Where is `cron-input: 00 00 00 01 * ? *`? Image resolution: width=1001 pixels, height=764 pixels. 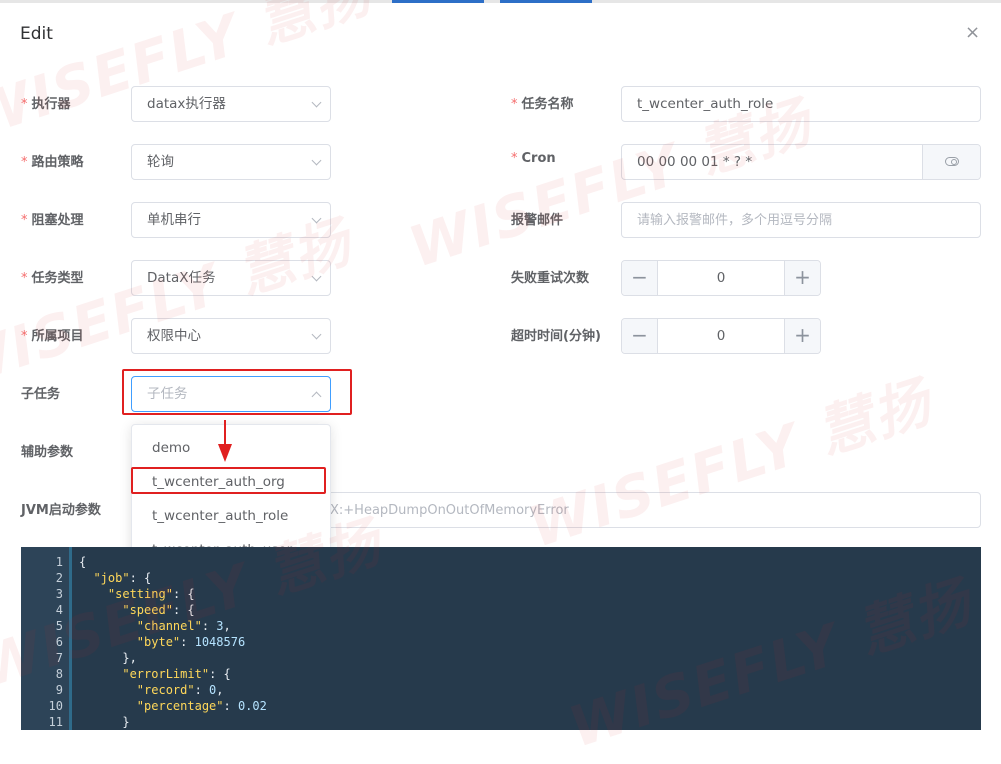 cron-input: 00 00 00 01 * ? * is located at coordinates (801, 162).